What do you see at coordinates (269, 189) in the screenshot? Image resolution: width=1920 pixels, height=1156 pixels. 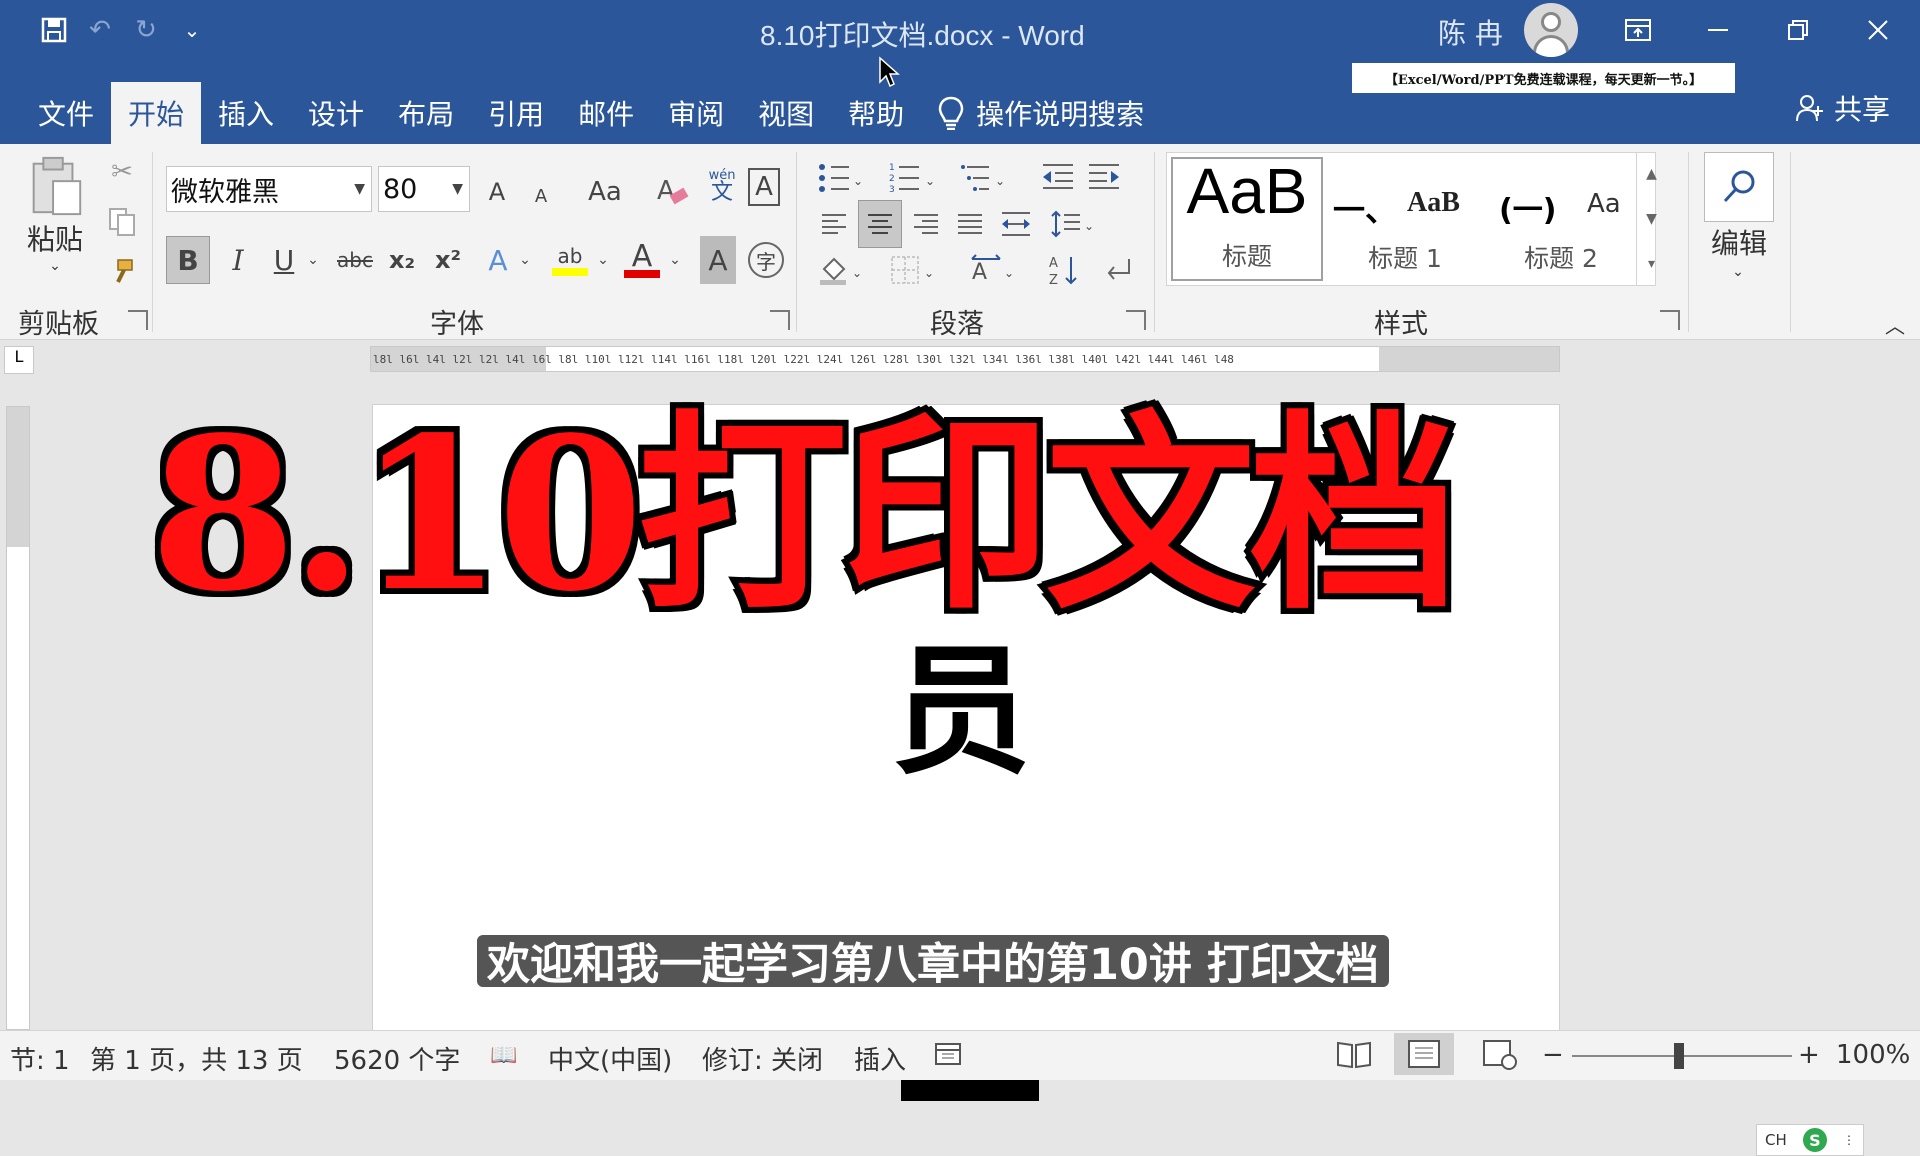 I see `font-name-combo: 微软雅黑 ▼` at bounding box center [269, 189].